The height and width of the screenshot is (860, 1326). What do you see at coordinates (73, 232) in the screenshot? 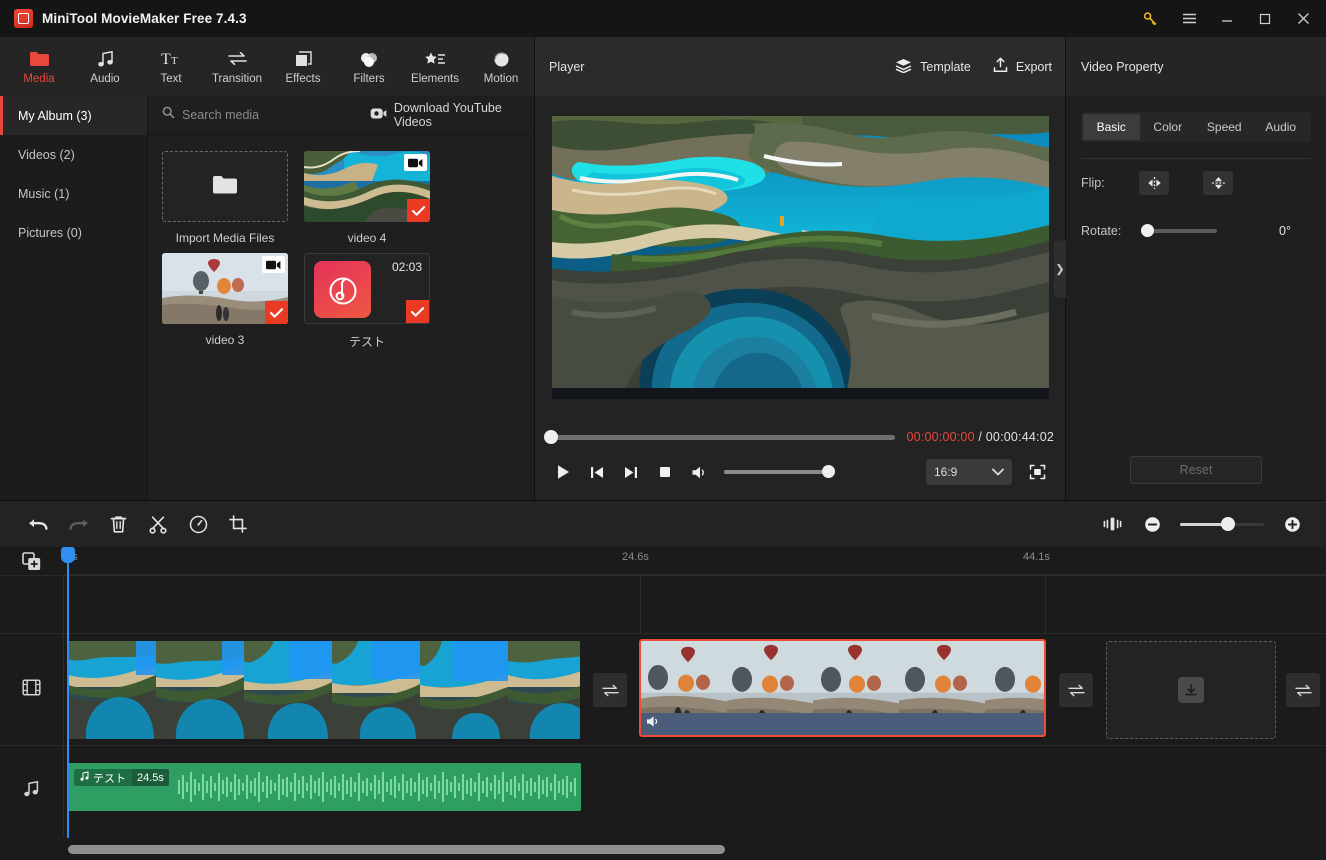
I see `album-item-pictures: Pictures (0)` at bounding box center [73, 232].